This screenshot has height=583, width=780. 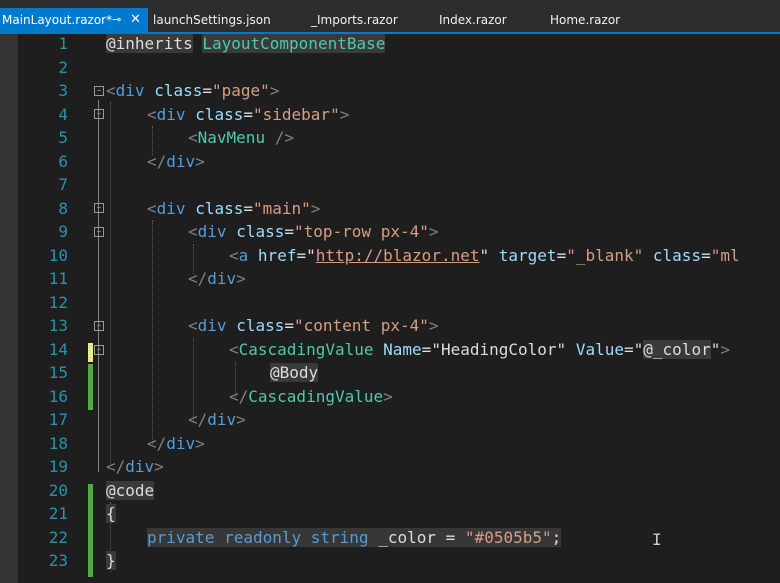 I want to click on tab-launchsettings-json: launchSettings.json, so click(x=212, y=20).